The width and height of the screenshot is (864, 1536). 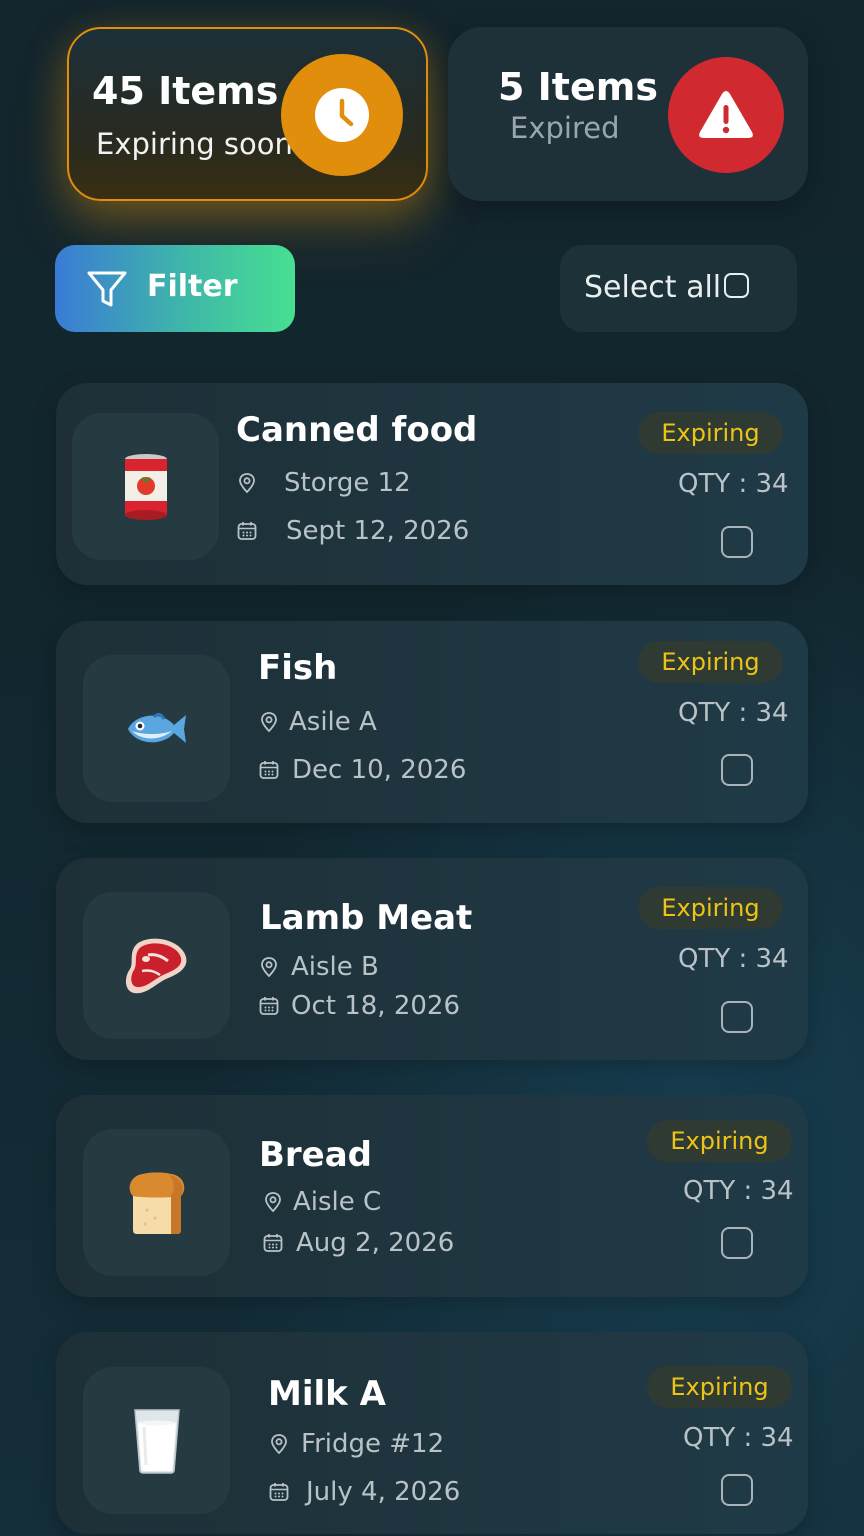 What do you see at coordinates (383, 1492) in the screenshot?
I see `item-date-text: July 4, 2026` at bounding box center [383, 1492].